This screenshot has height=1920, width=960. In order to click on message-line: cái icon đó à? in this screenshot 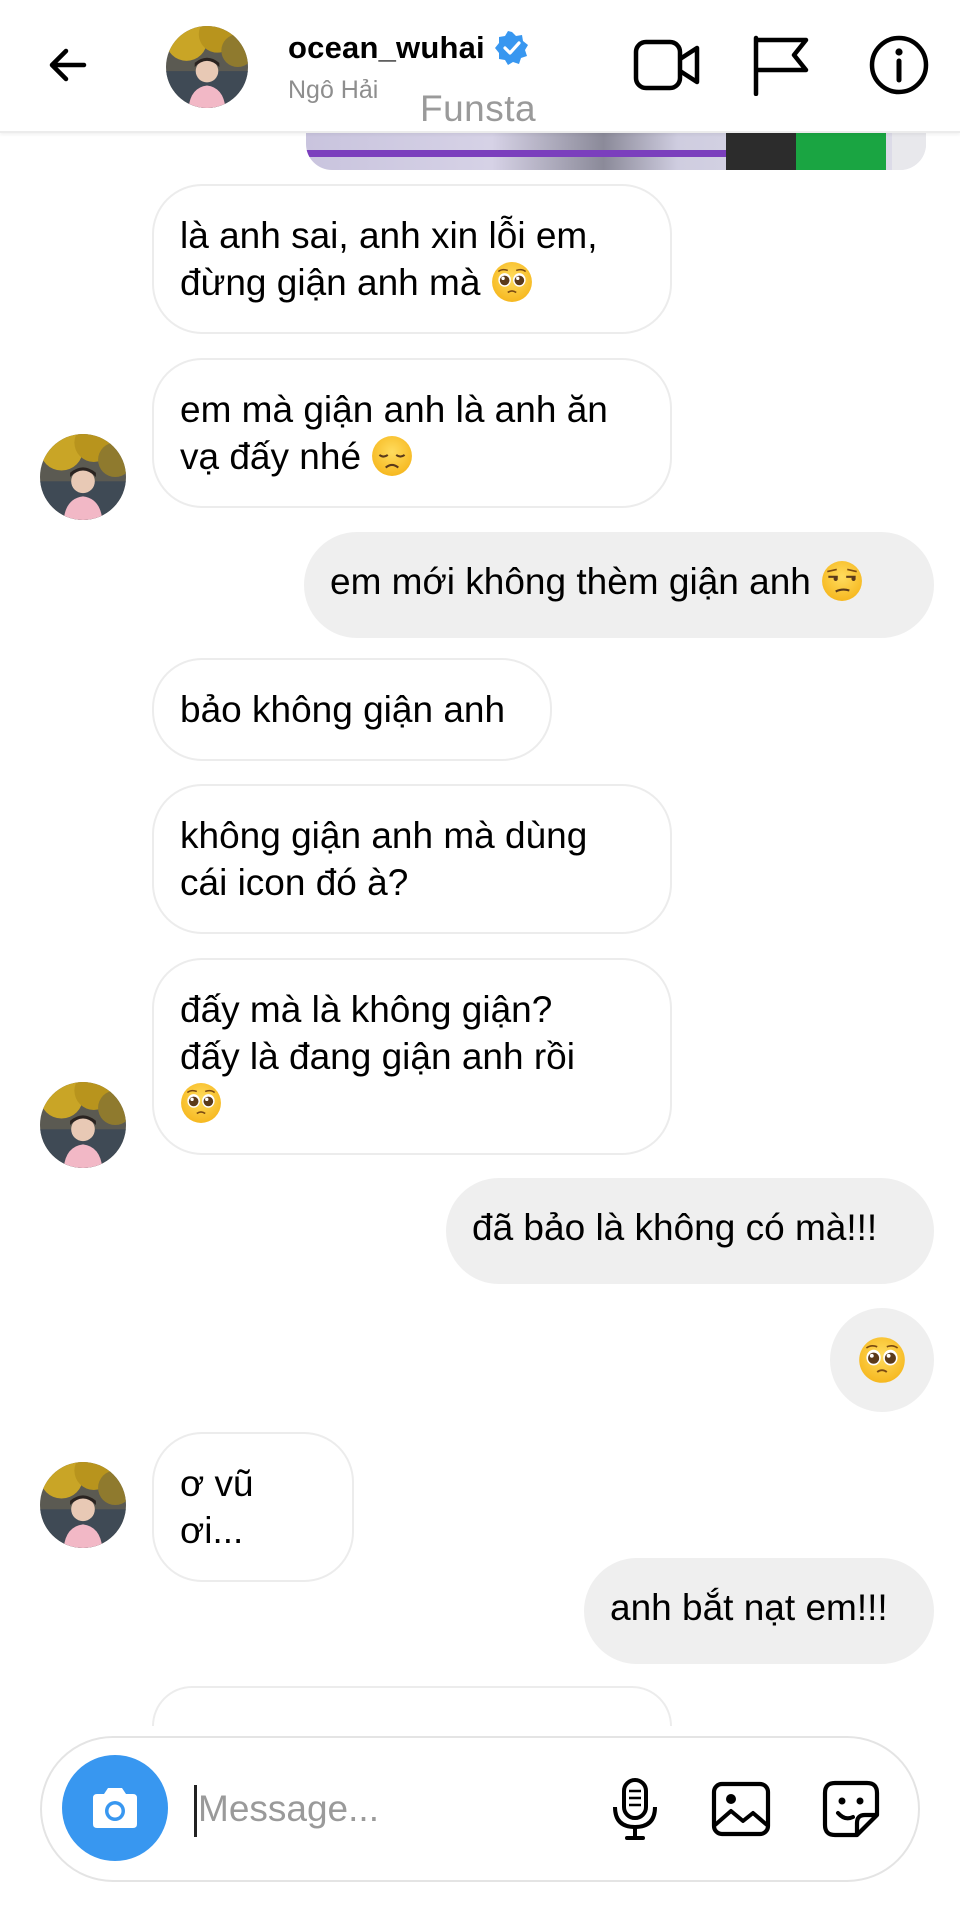, I will do `click(294, 882)`.